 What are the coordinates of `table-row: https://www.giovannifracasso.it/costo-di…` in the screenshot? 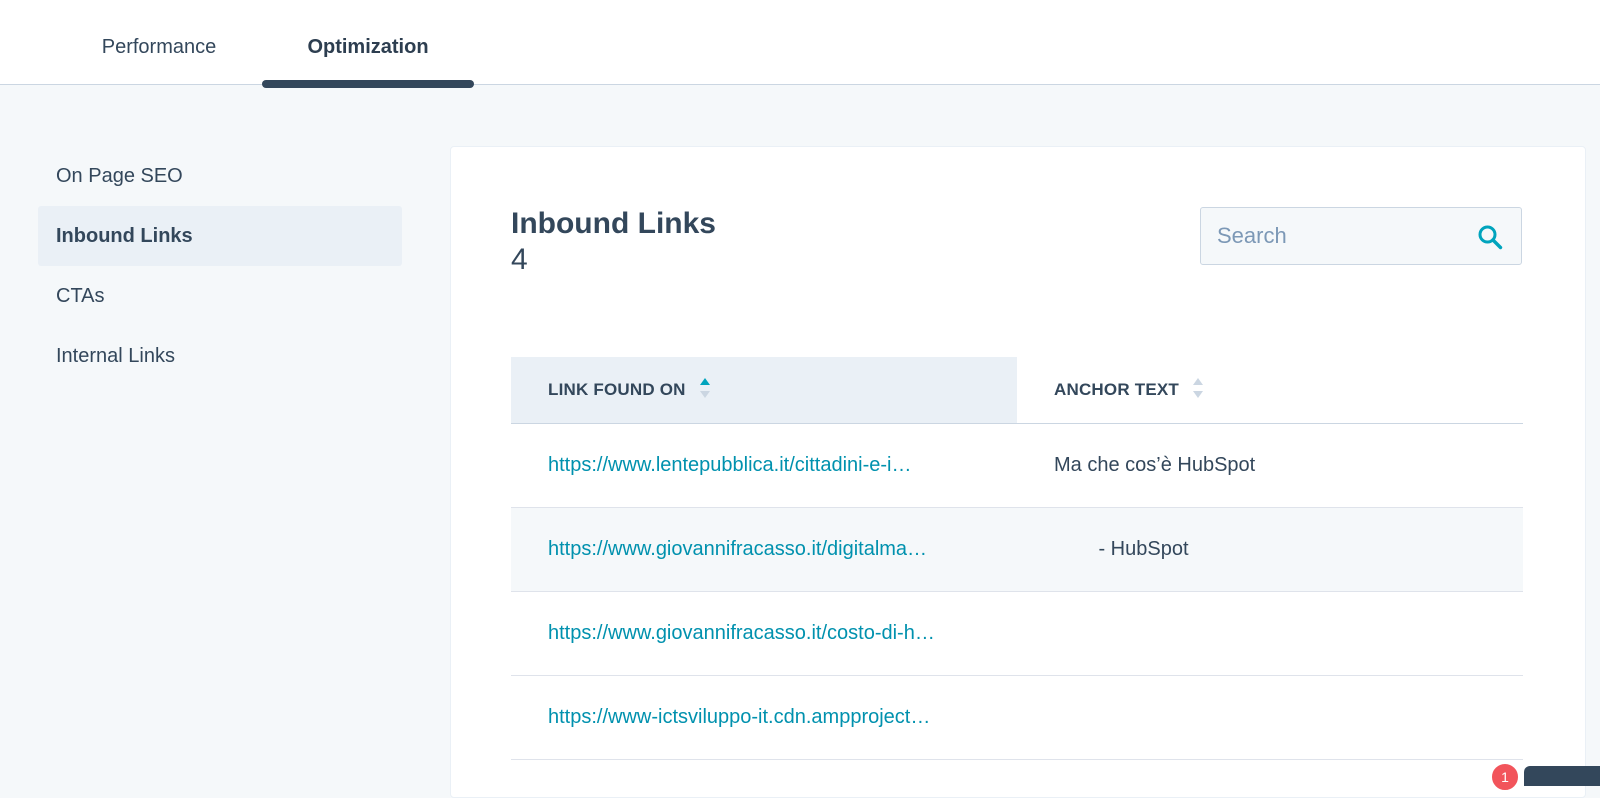 It's located at (1017, 634).